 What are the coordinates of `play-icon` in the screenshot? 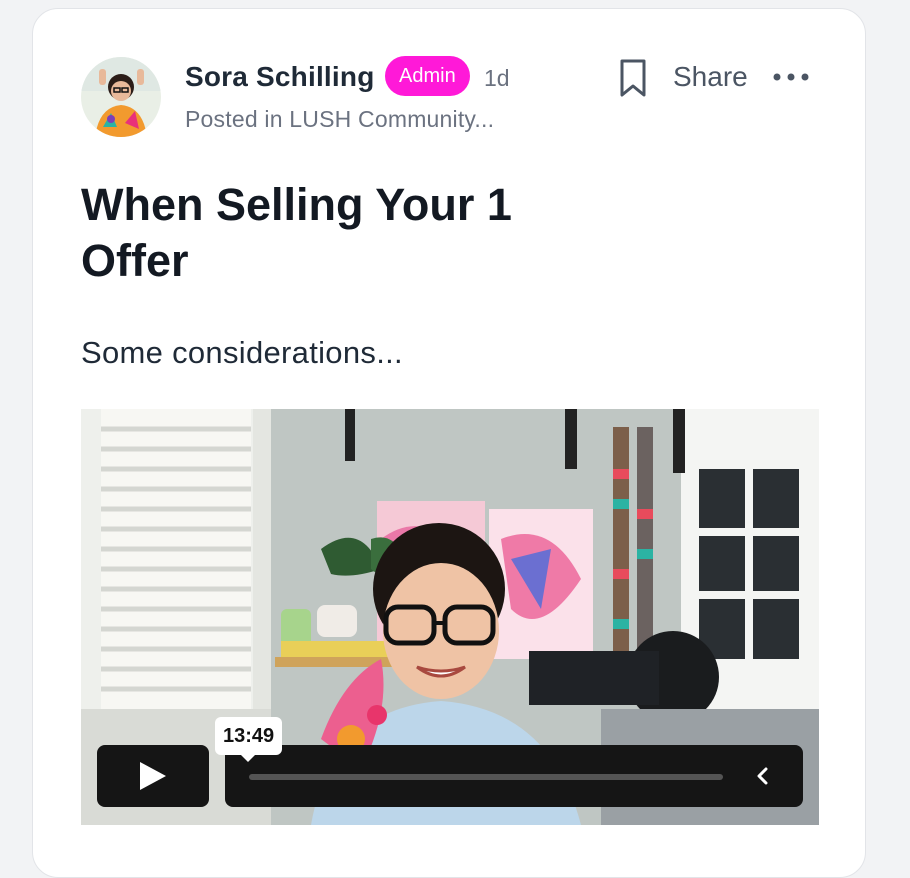 It's located at (153, 776).